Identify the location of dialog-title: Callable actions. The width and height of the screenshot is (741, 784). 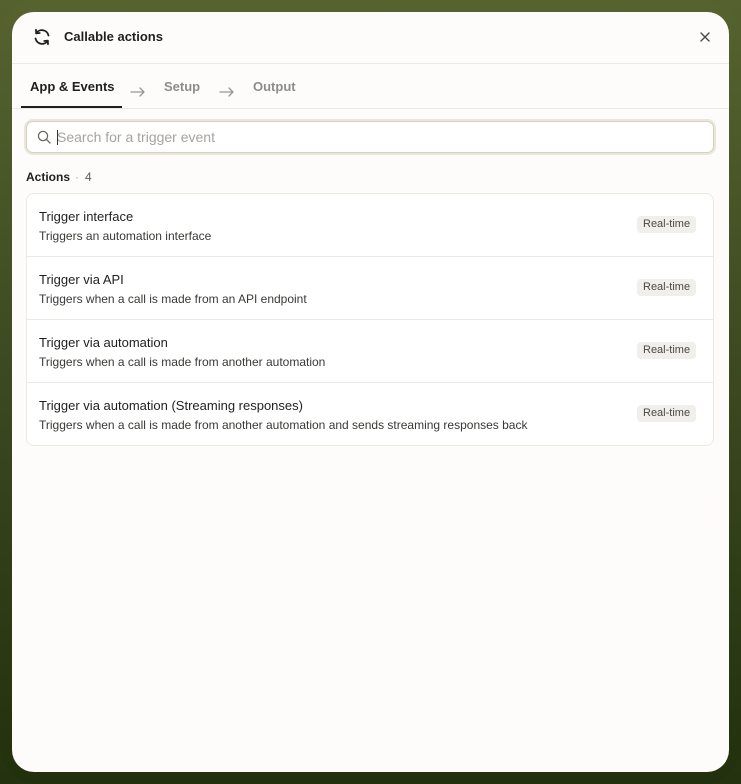
(113, 36).